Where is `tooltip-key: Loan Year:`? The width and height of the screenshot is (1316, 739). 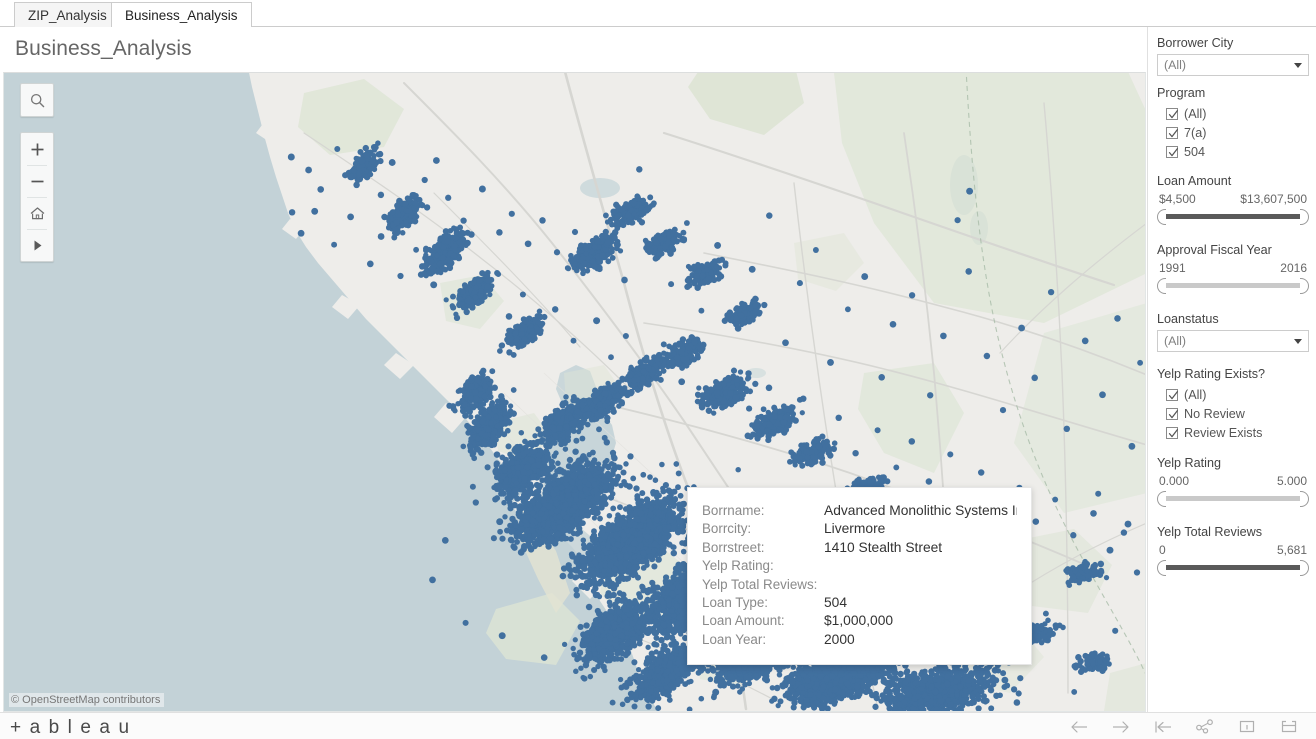 tooltip-key: Loan Year: is located at coordinates (734, 639).